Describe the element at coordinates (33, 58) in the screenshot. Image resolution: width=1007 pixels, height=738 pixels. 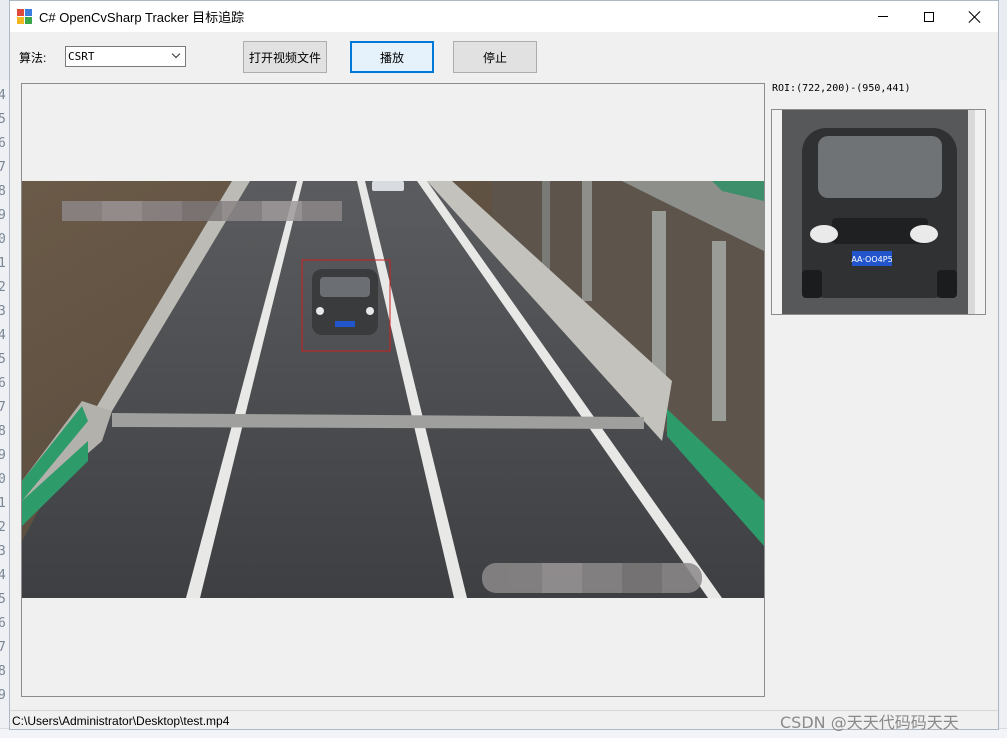
I see `algorithm-label: 算法:` at that location.